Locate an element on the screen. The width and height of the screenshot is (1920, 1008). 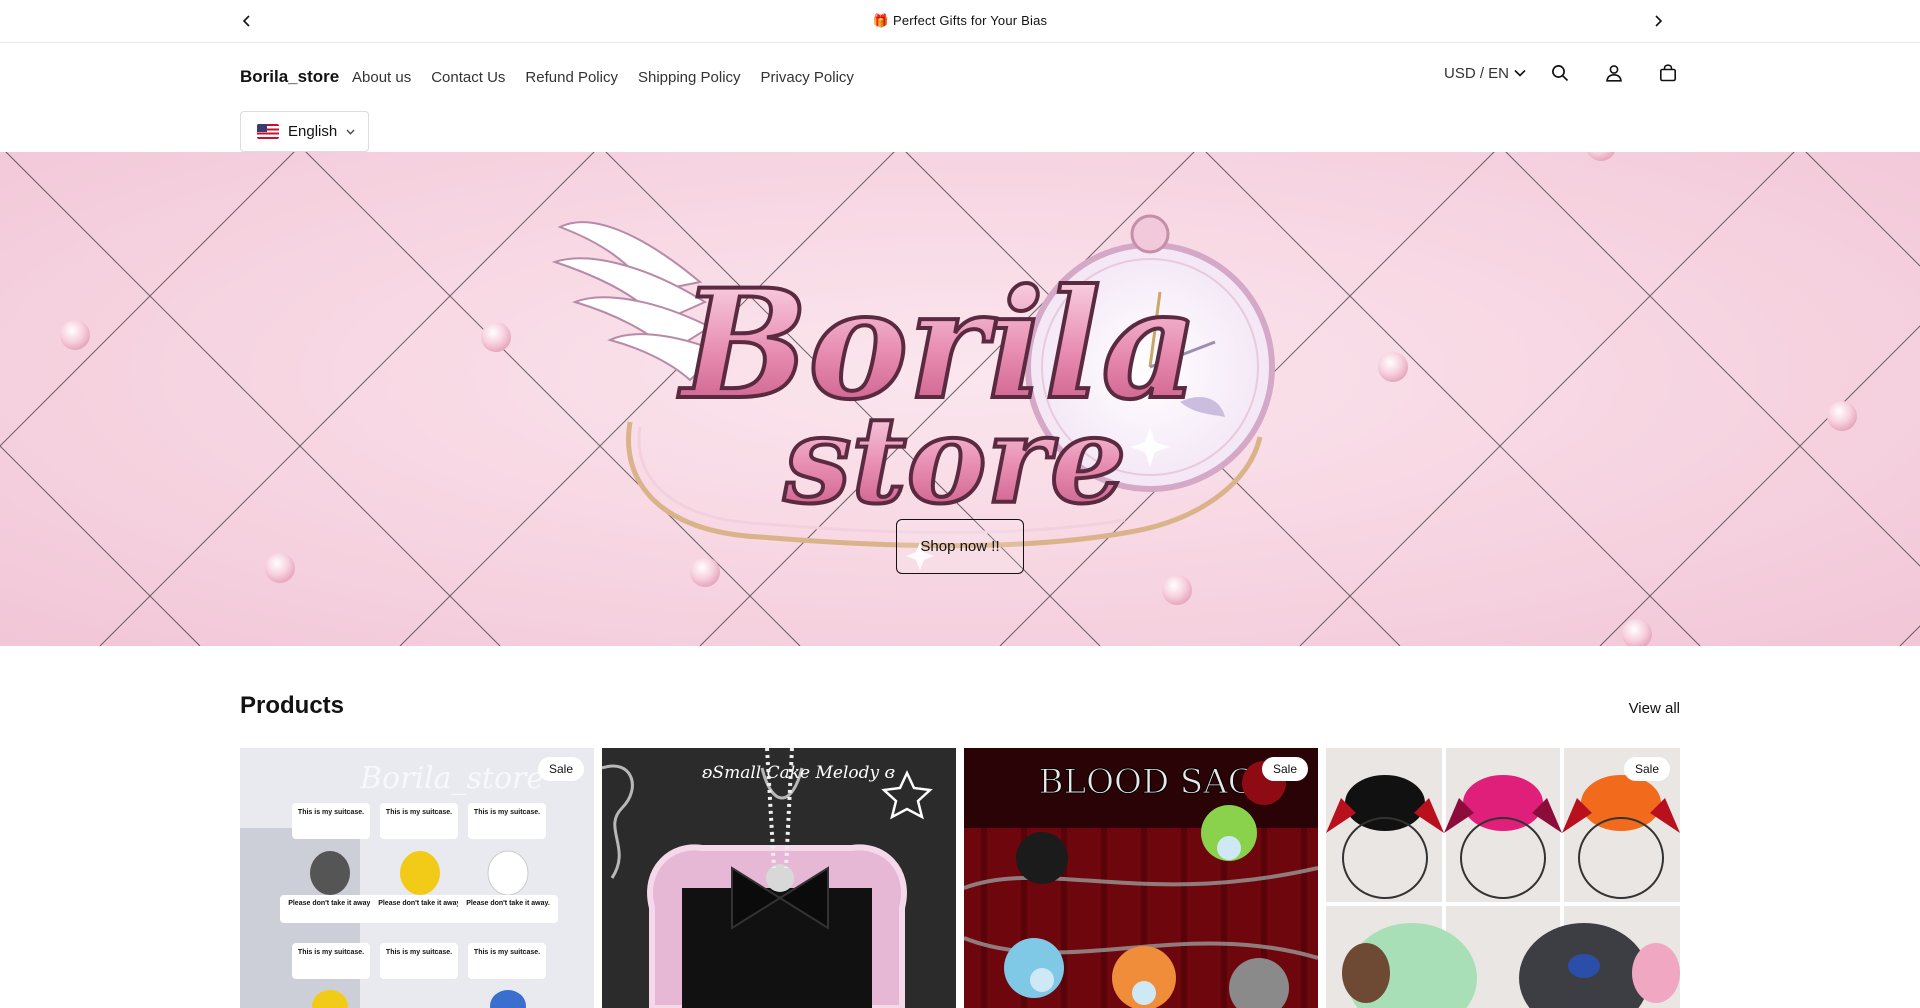
search-icon is located at coordinates (1560, 73).